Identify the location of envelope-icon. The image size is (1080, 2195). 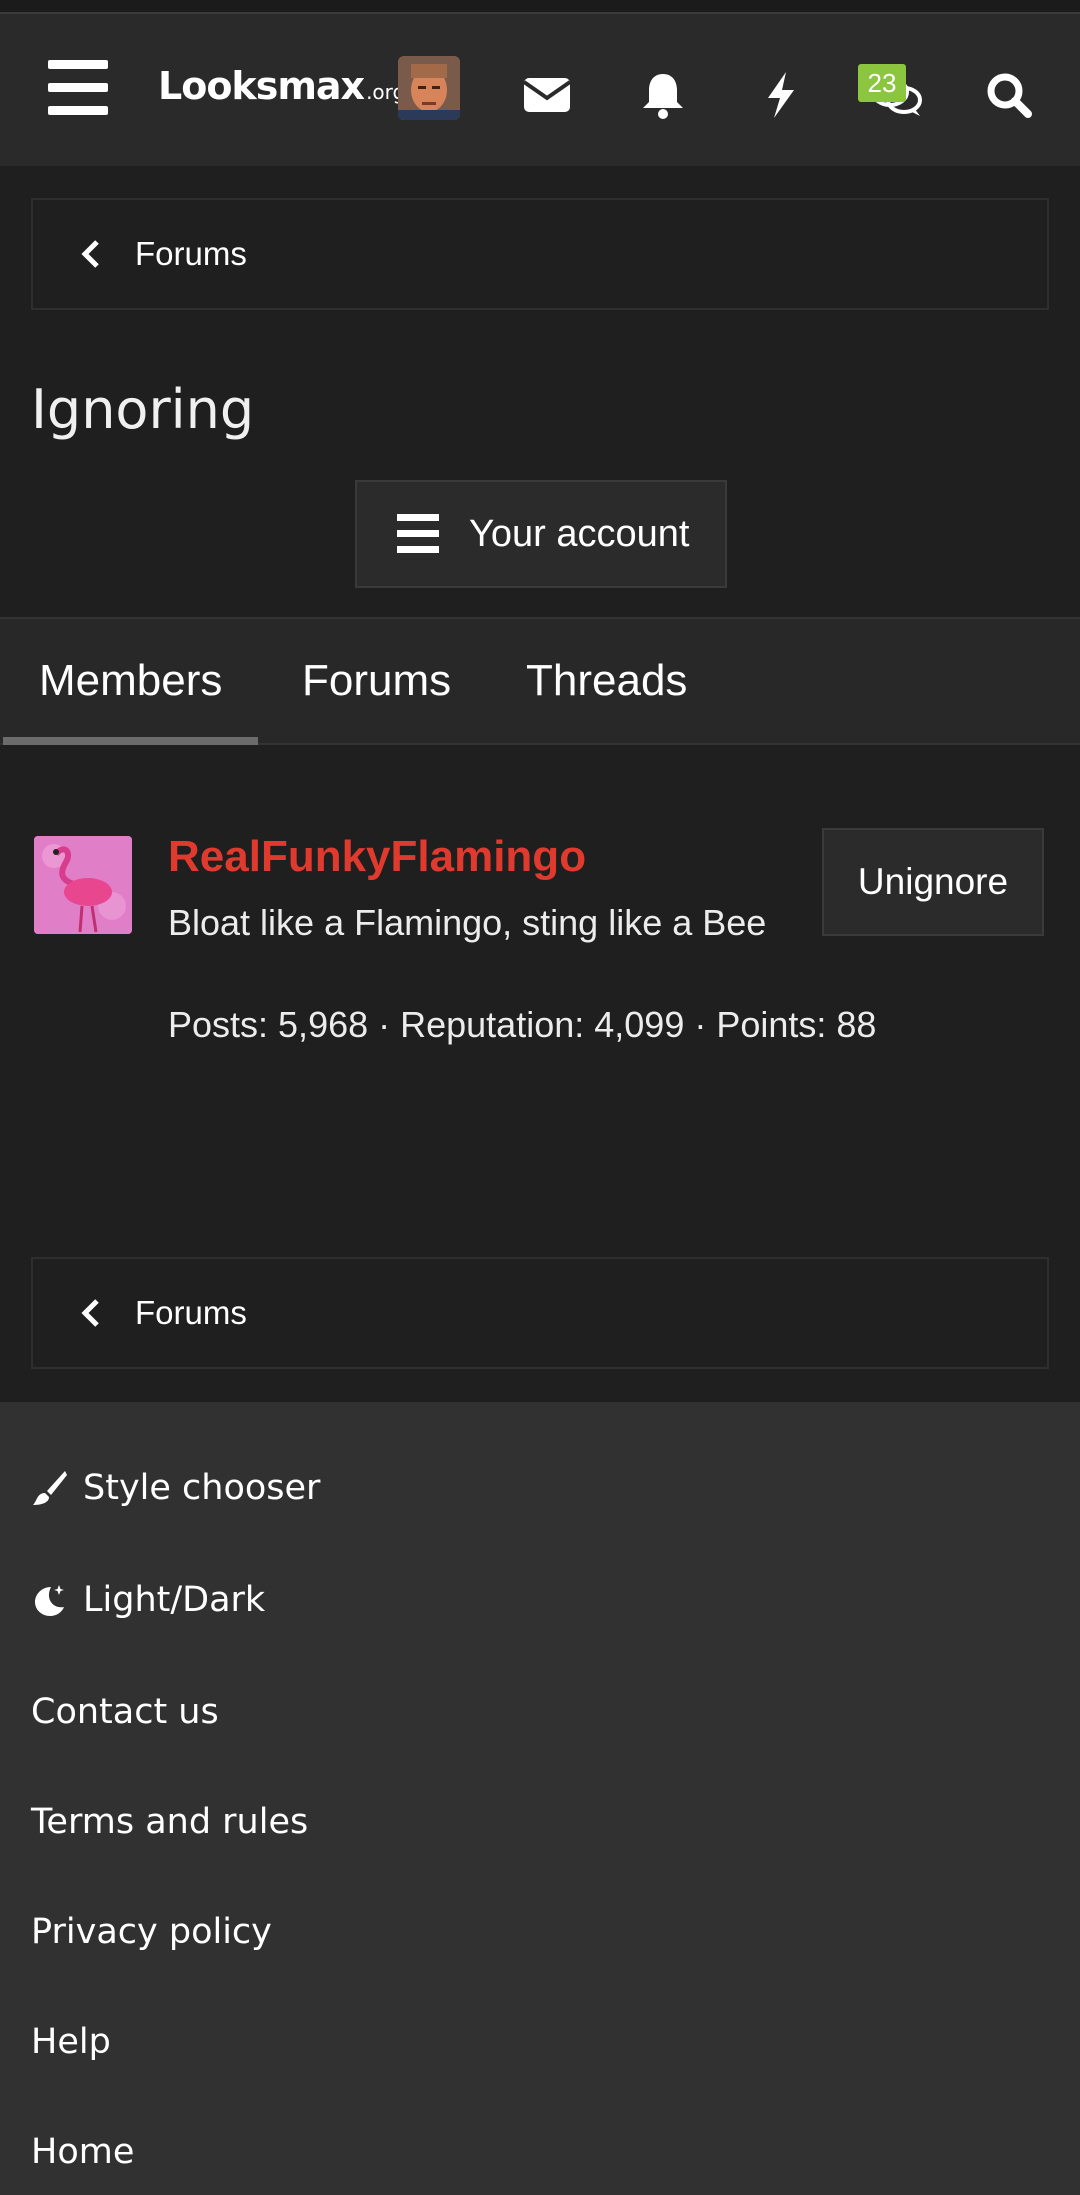
(547, 95).